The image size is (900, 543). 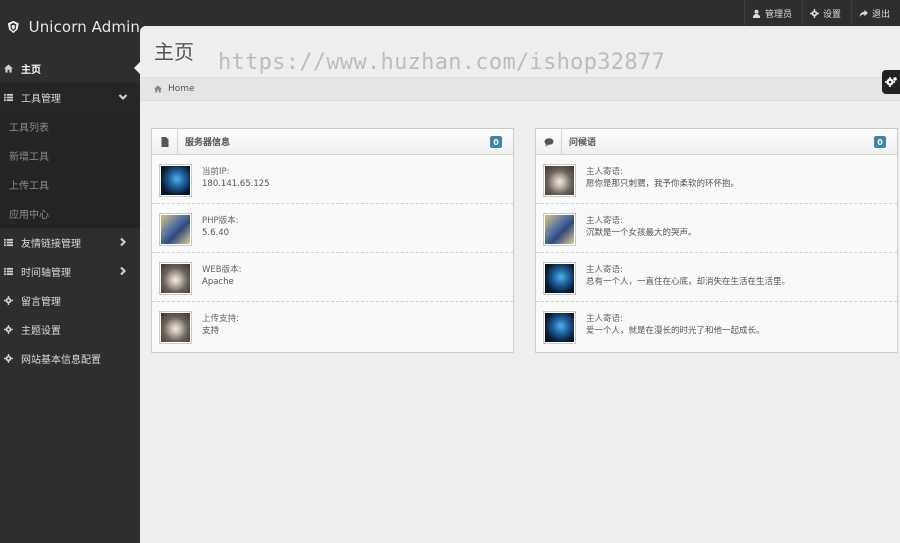 I want to click on nav-logout: 退出, so click(x=875, y=13).